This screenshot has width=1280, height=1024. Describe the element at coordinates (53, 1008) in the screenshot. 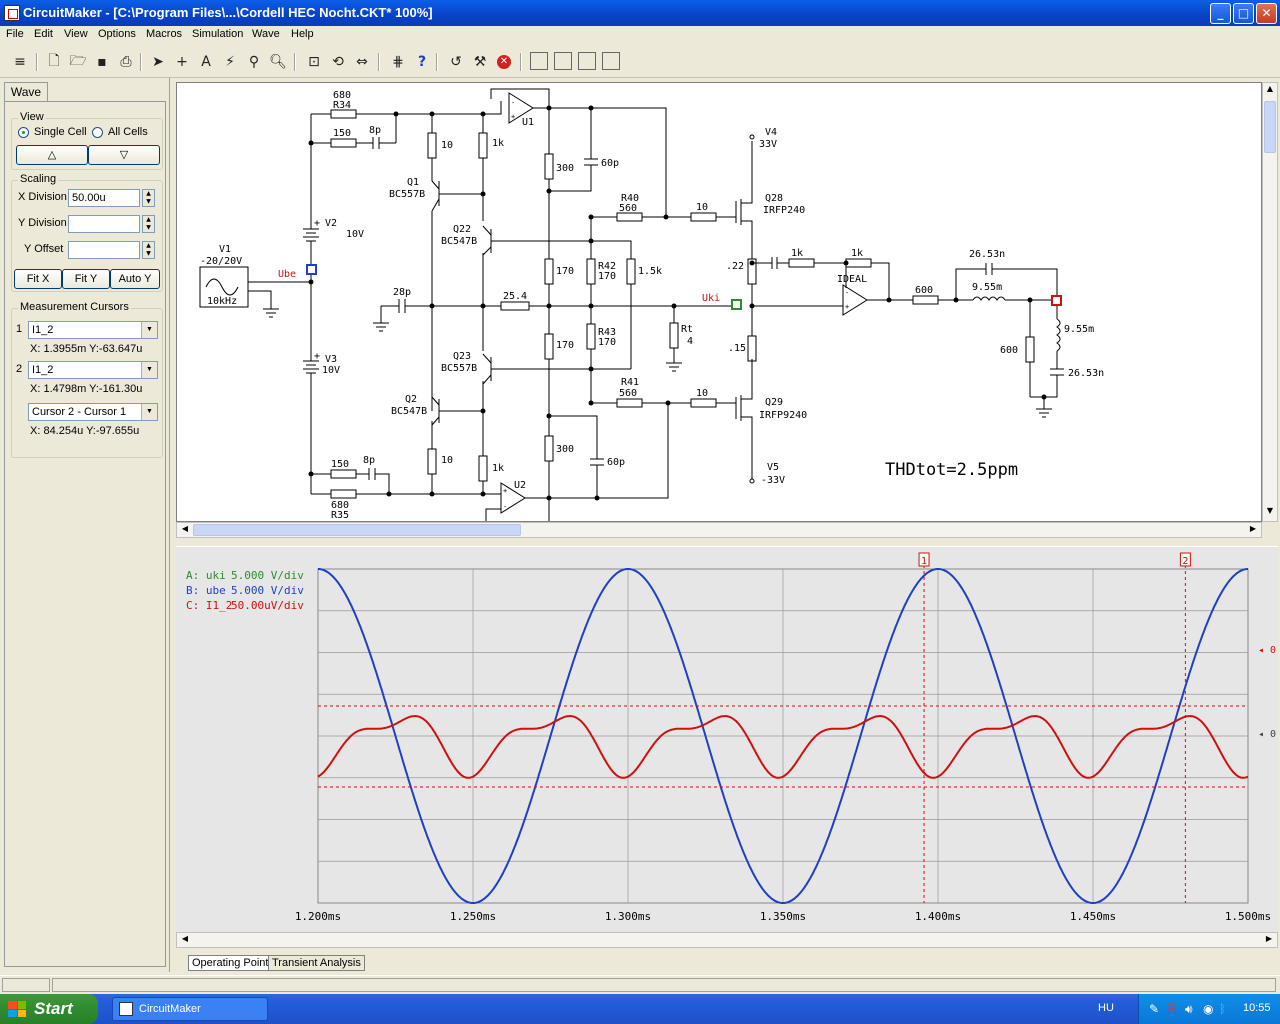

I see `start-label: Start` at that location.